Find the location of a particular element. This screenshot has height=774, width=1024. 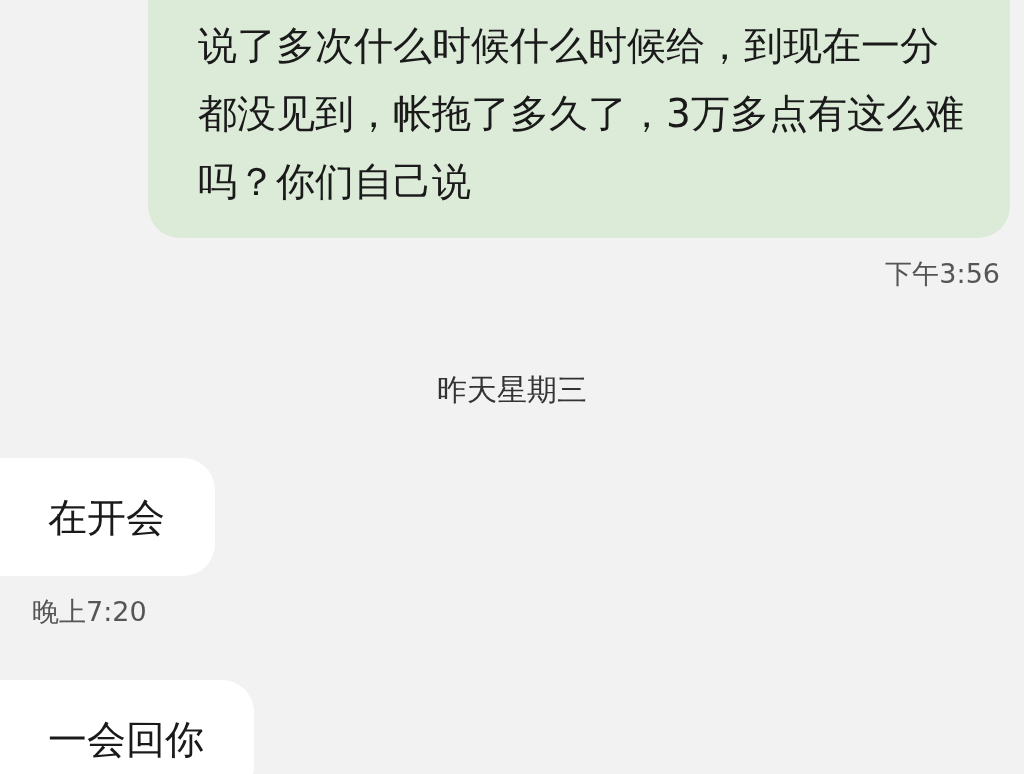

message-time: 晚上7:20 is located at coordinates (89, 611).